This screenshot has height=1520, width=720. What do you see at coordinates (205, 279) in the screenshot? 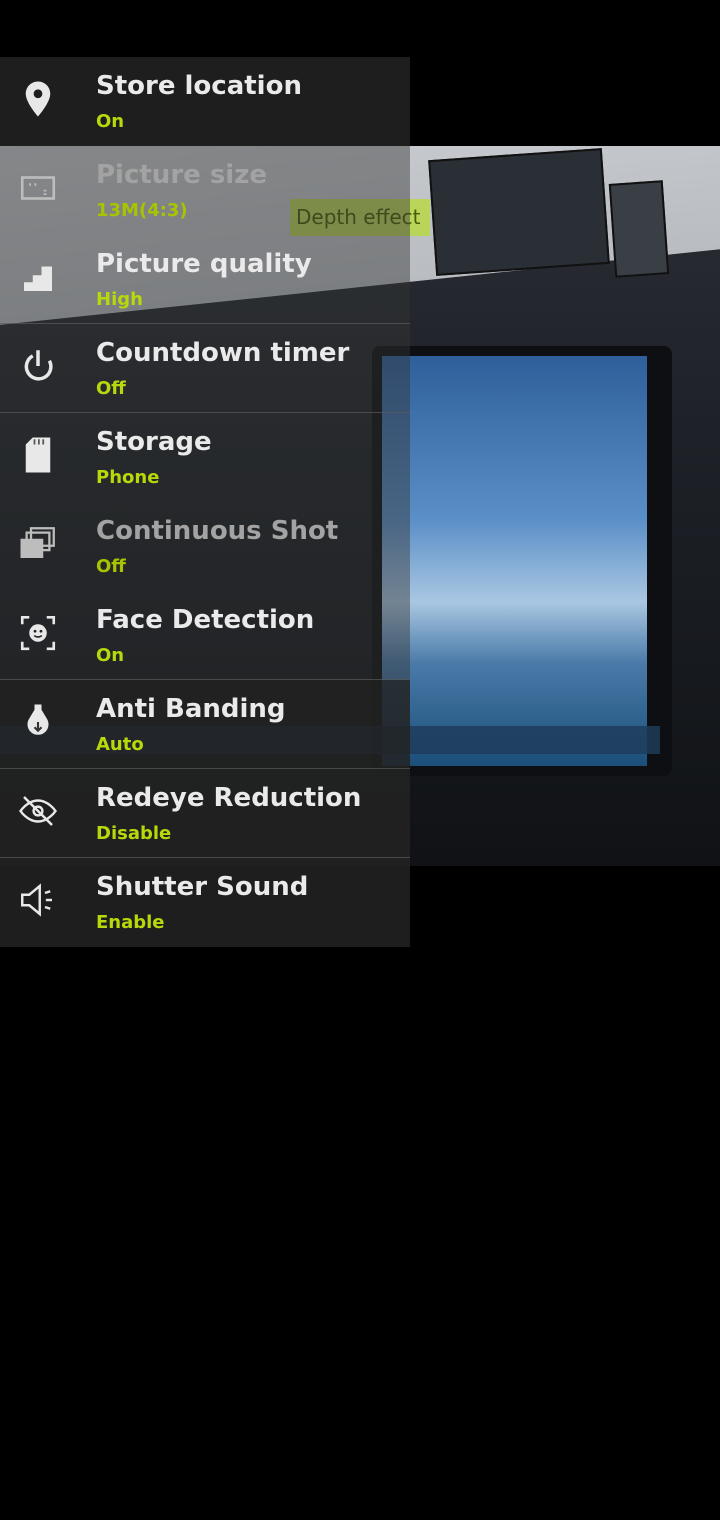
I see `setting-picture-quality: Picture quality High` at bounding box center [205, 279].